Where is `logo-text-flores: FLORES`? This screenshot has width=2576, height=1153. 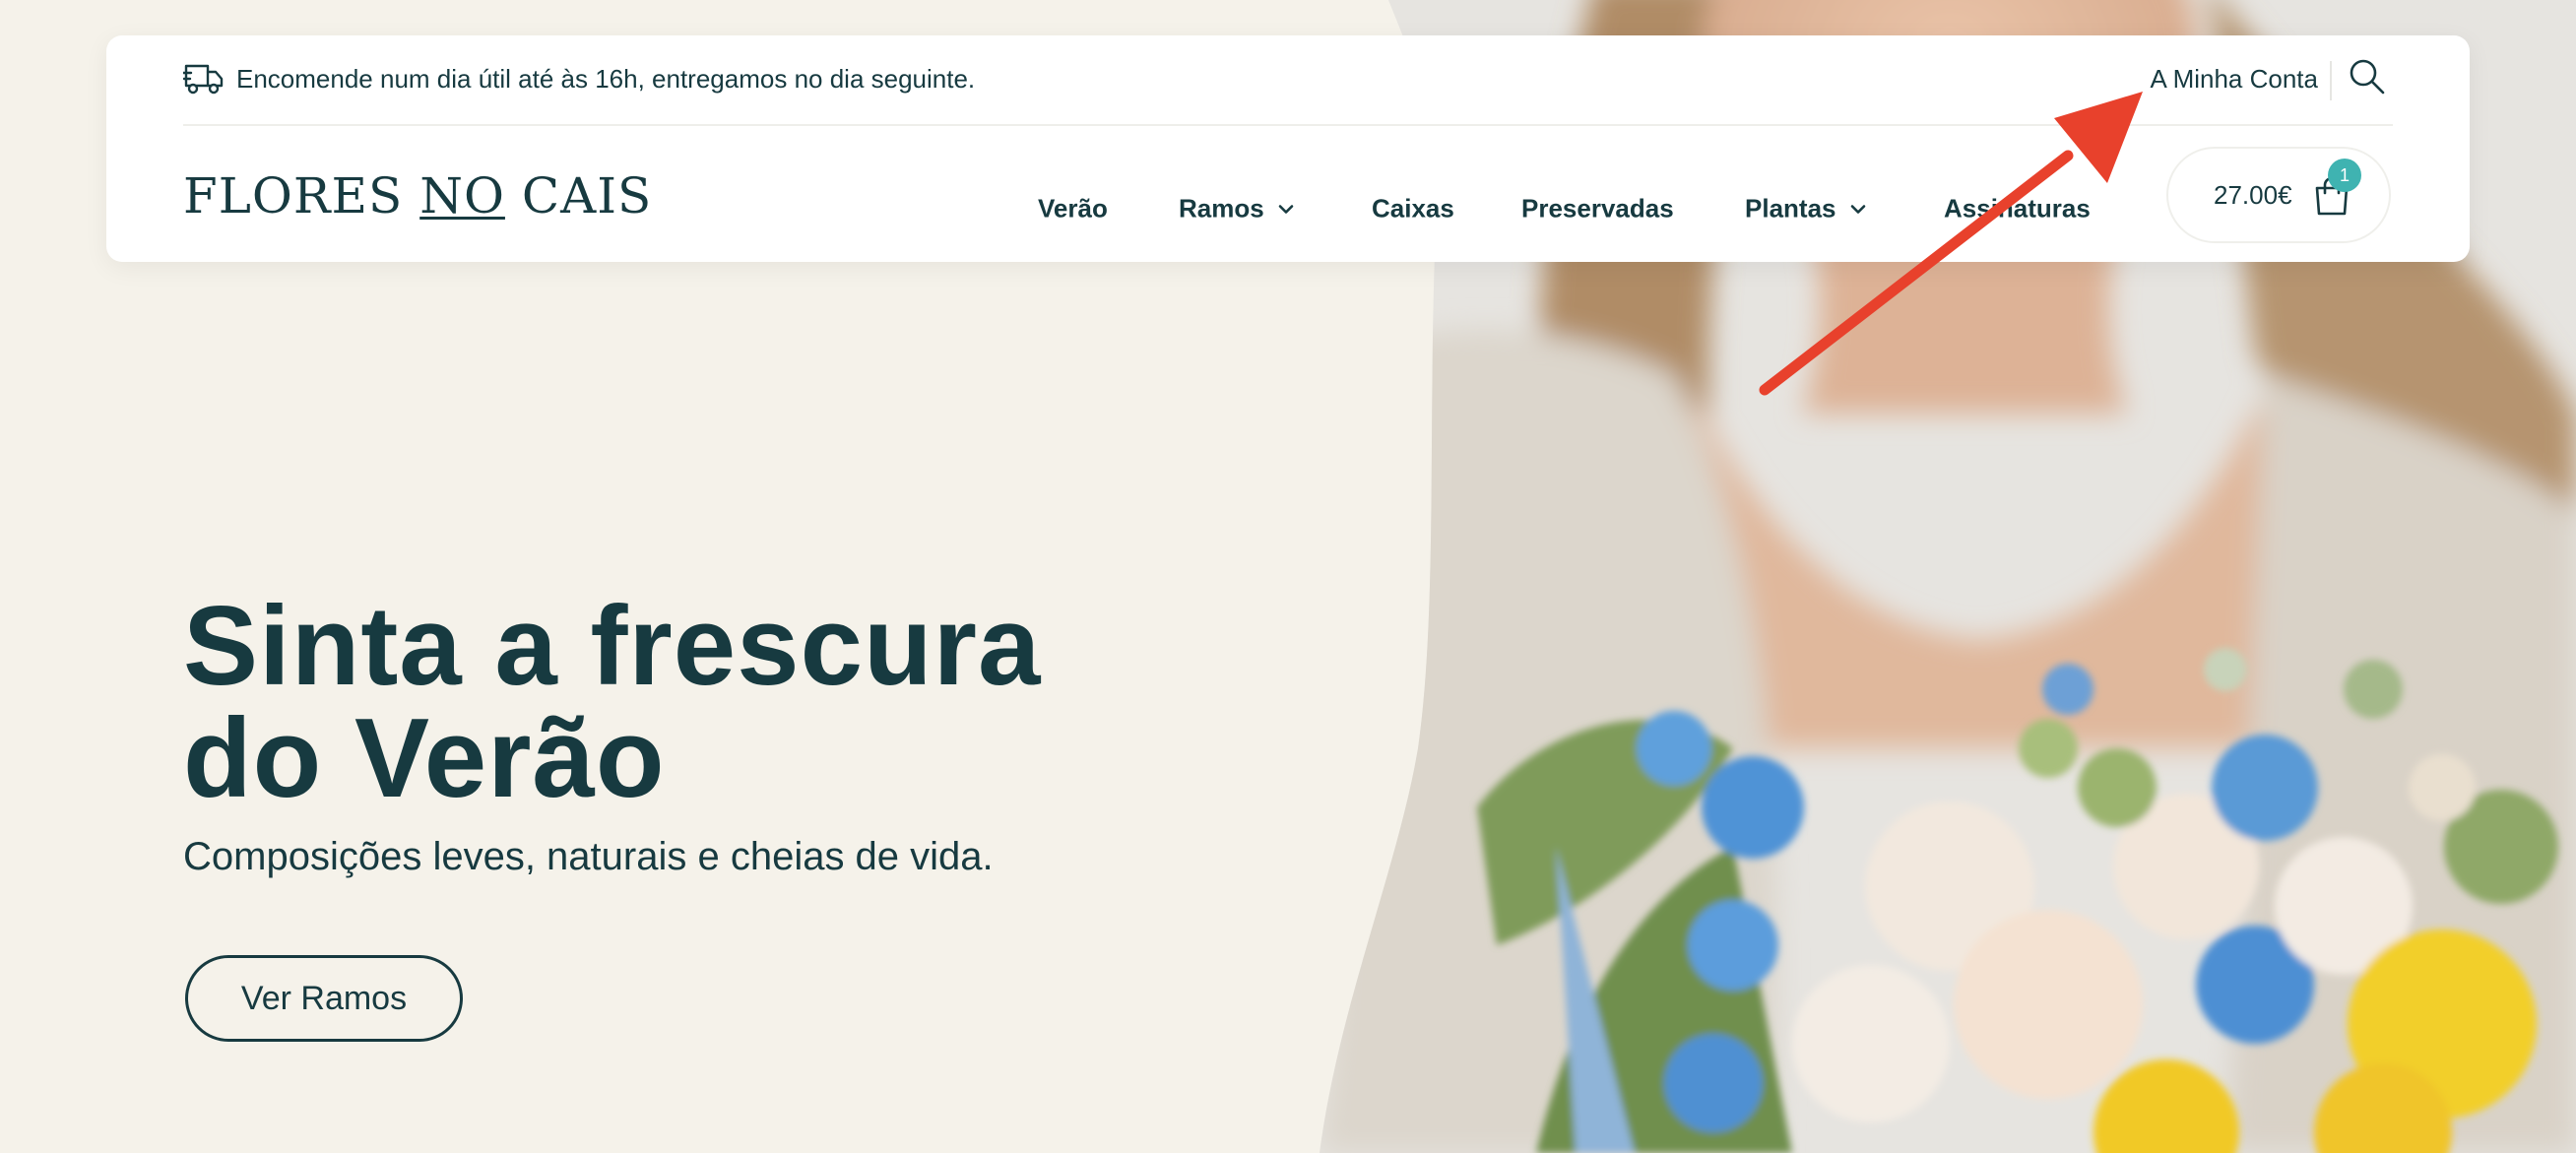
logo-text-flores: FLORES is located at coordinates (301, 195).